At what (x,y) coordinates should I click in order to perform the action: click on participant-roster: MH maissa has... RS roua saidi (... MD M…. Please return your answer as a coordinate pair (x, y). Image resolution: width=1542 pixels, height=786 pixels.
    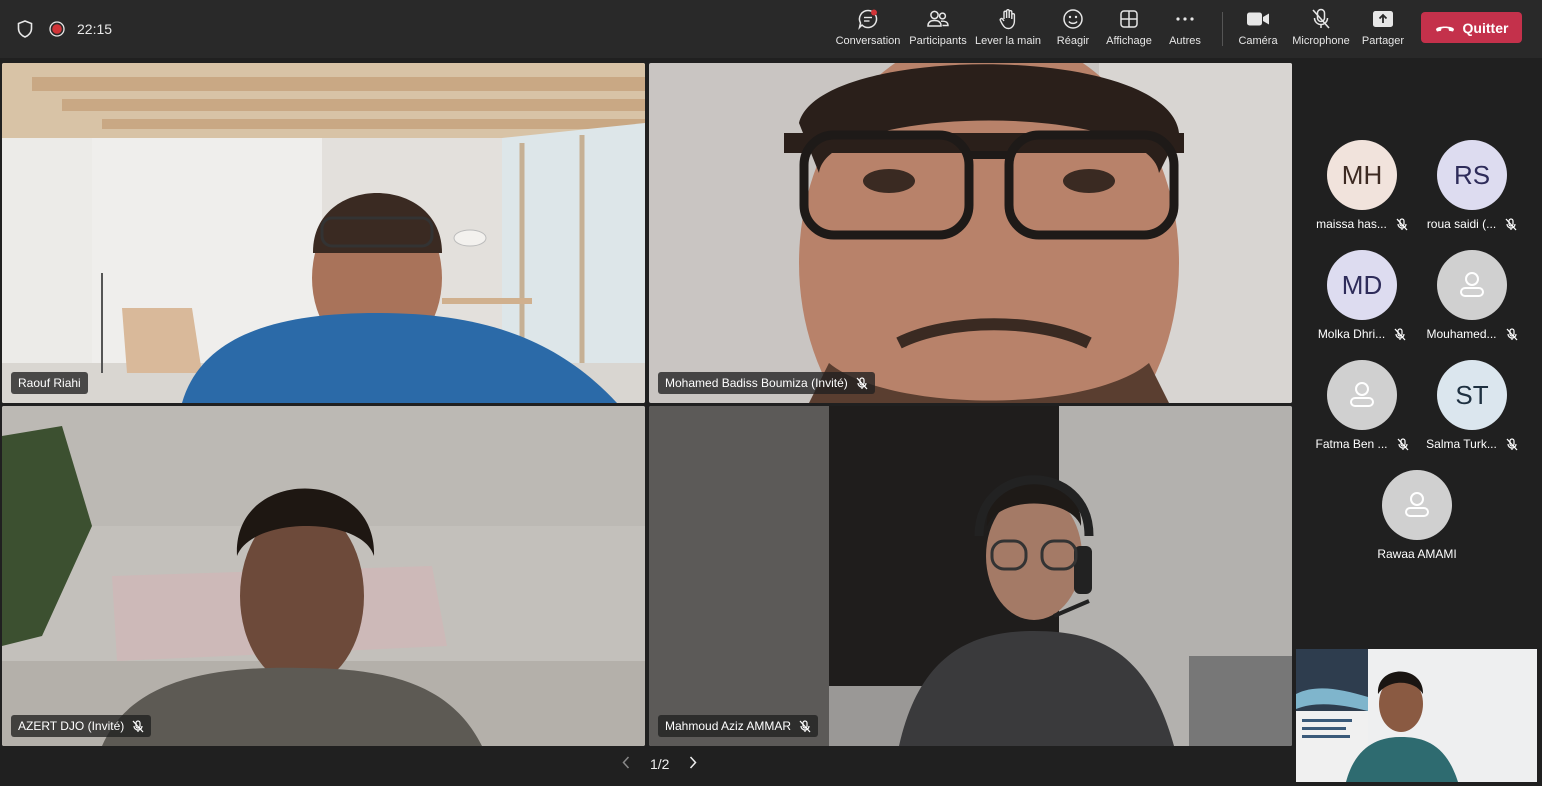
    Looking at the image, I should click on (1418, 348).